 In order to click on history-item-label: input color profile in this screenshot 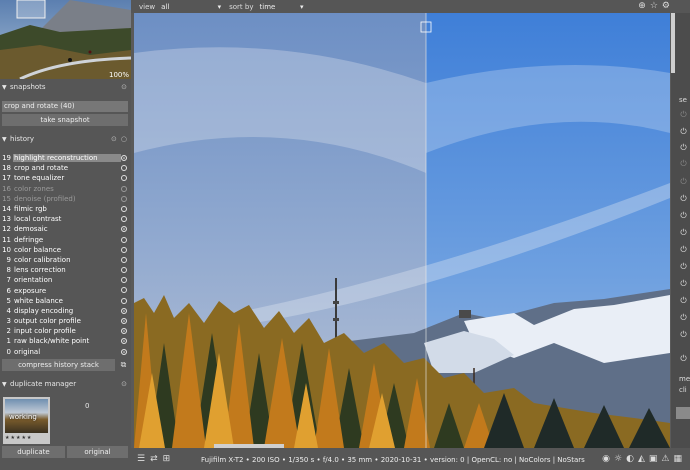, I will do `click(45, 331)`.